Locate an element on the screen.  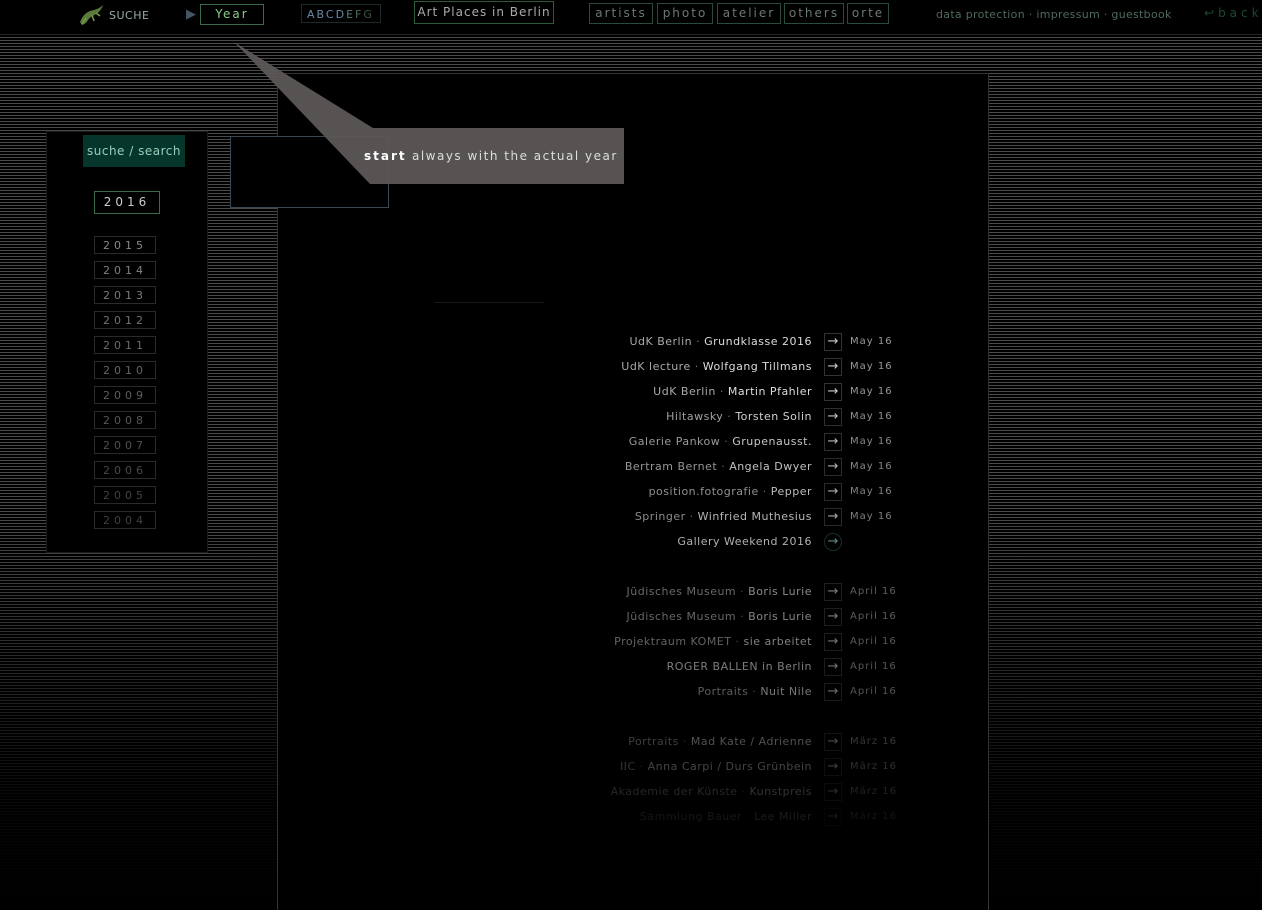
exhibition-title: Pepper is located at coordinates (791, 491).